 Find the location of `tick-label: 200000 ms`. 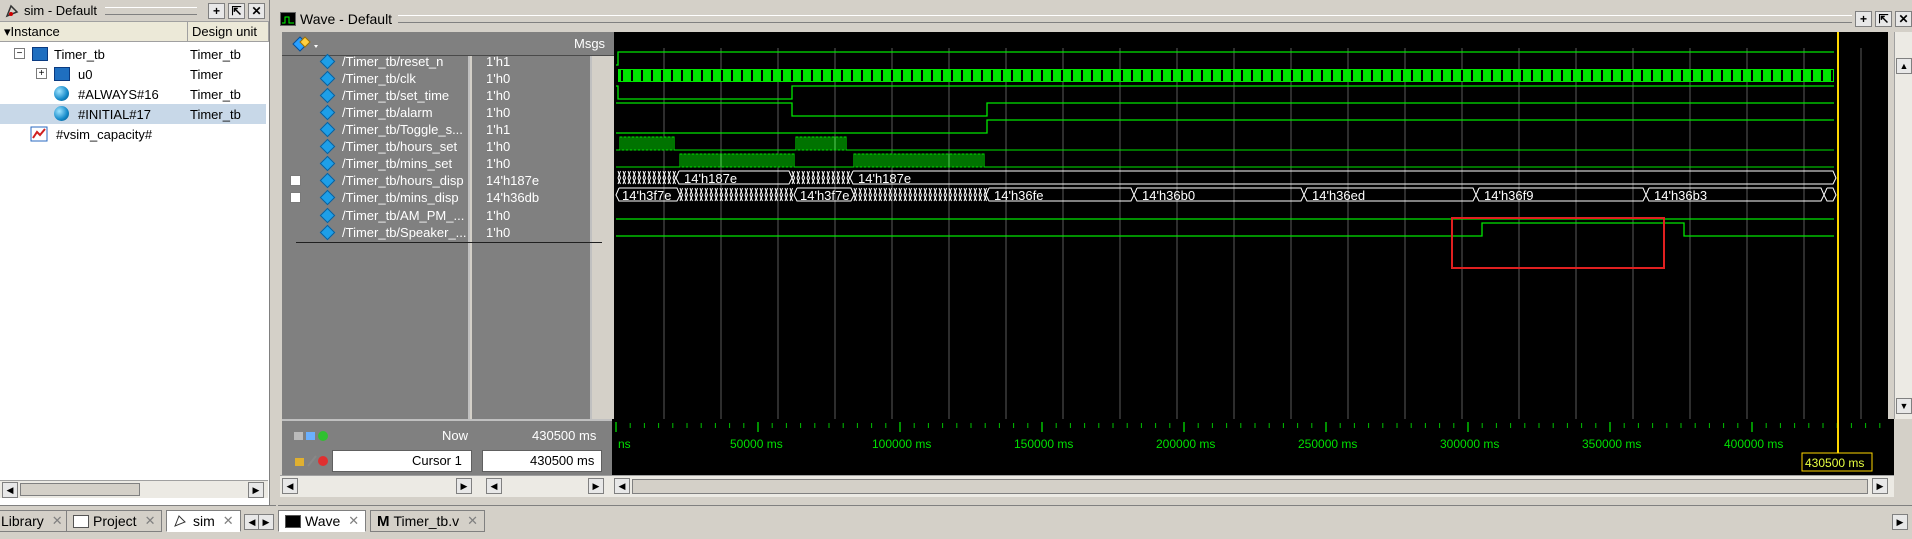

tick-label: 200000 ms is located at coordinates (1185, 444).